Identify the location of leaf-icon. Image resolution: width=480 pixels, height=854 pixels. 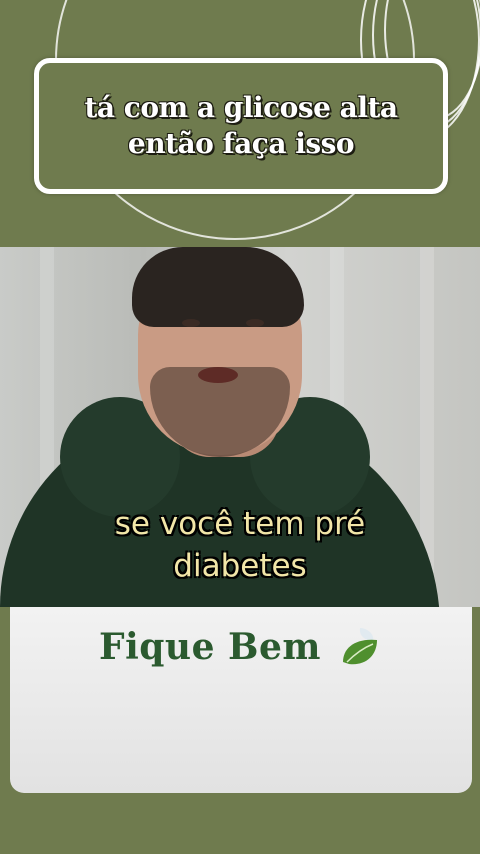
(359, 646).